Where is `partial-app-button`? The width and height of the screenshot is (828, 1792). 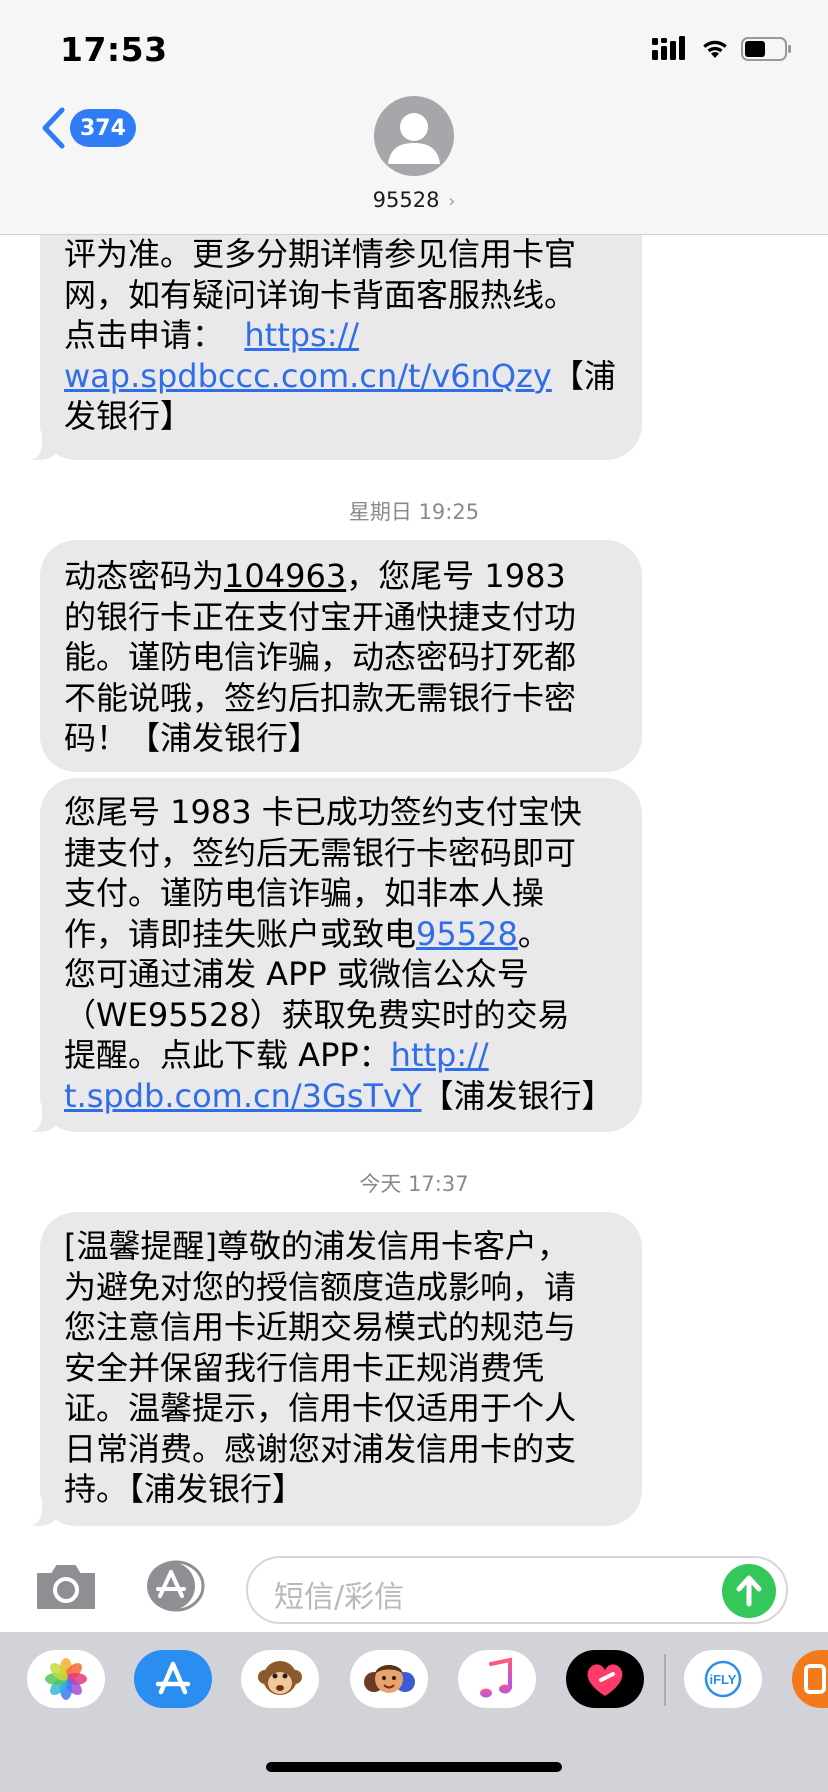
partial-app-button is located at coordinates (810, 1679).